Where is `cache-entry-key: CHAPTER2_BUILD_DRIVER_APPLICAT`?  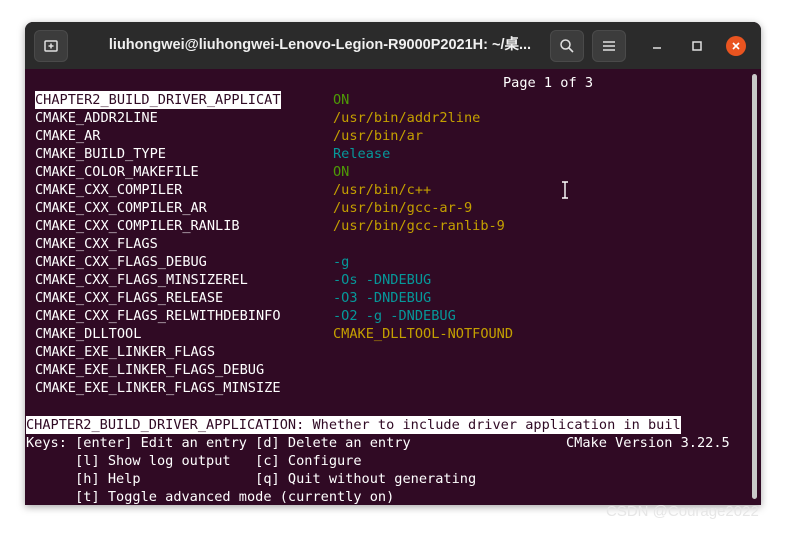
cache-entry-key: CHAPTER2_BUILD_DRIVER_APPLICAT is located at coordinates (158, 100).